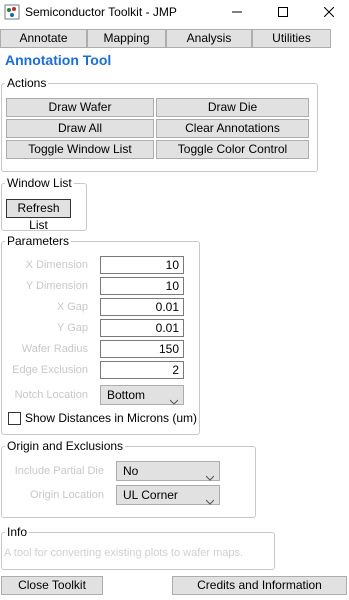 The width and height of the screenshot is (349, 600). What do you see at coordinates (72, 328) in the screenshot?
I see `y-gap-label: Y Gap` at bounding box center [72, 328].